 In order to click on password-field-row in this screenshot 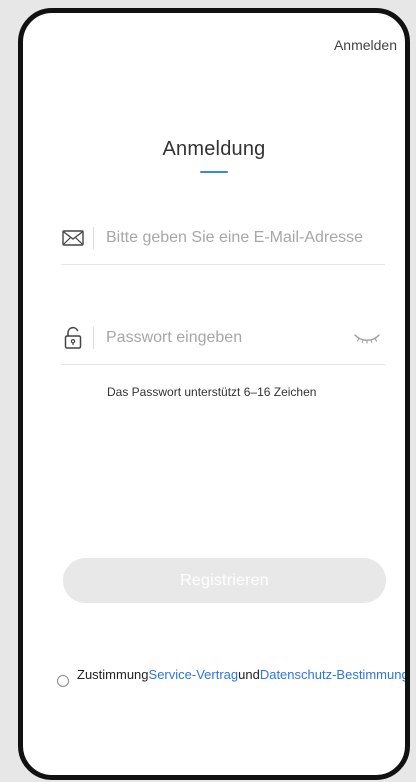, I will do `click(223, 338)`.